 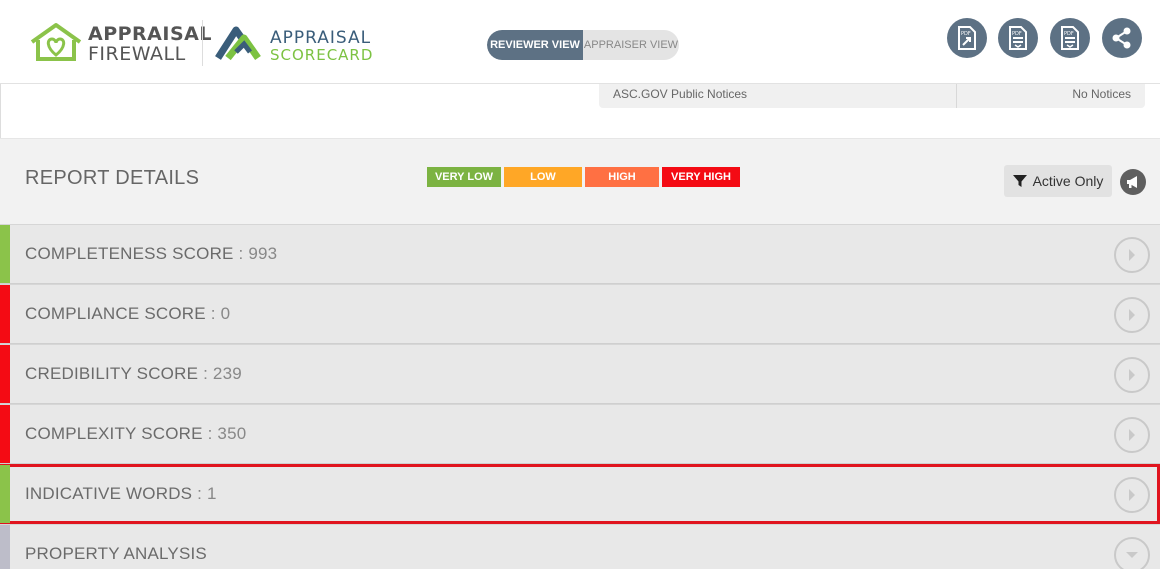 I want to click on active-only-label: Active Only, so click(x=1068, y=181).